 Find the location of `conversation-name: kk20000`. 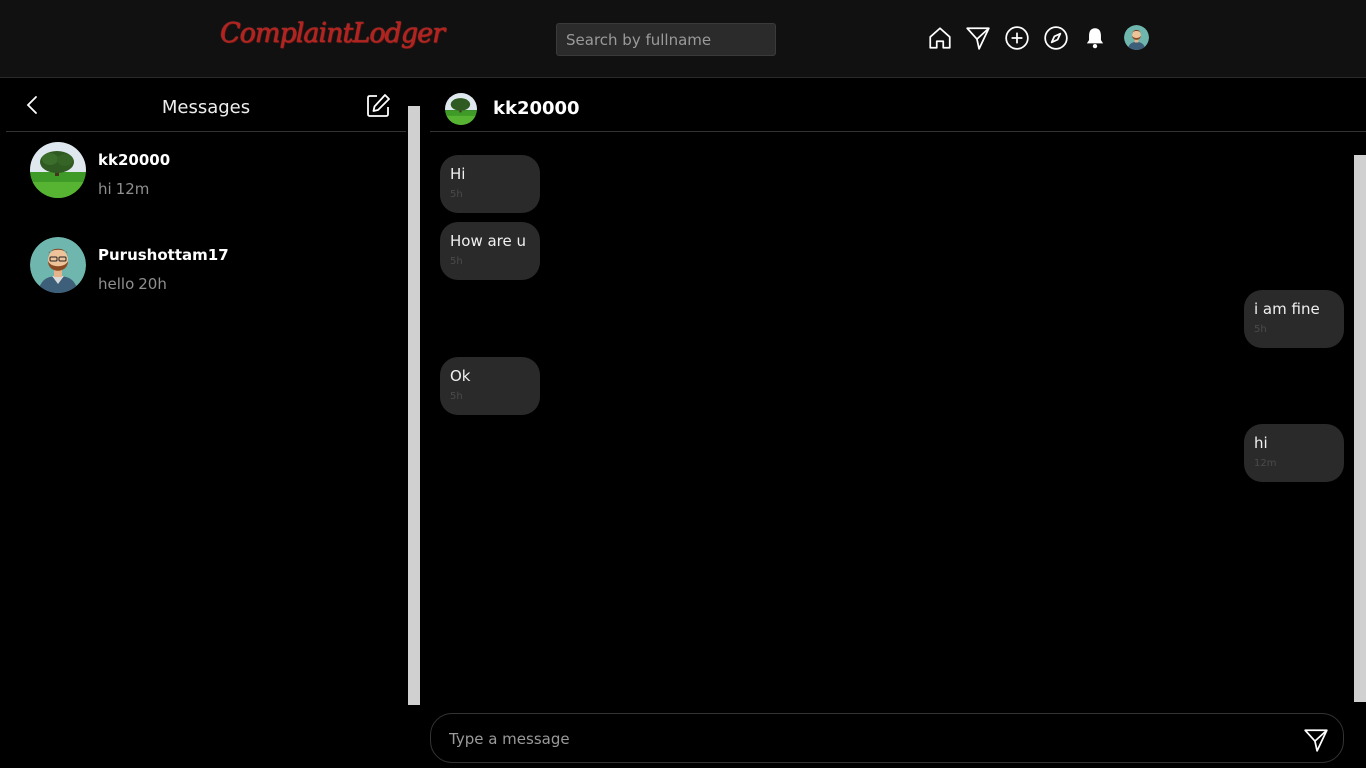

conversation-name: kk20000 is located at coordinates (134, 160).